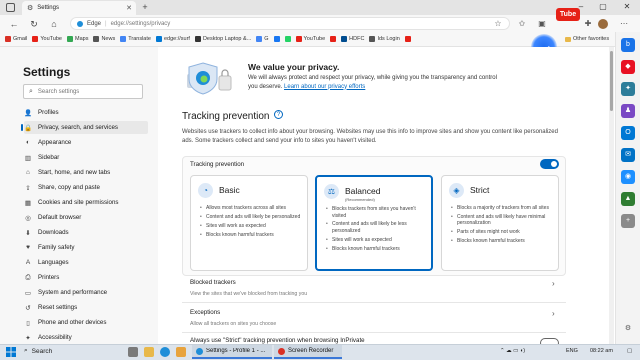 This screenshot has height=360, width=640. Describe the element at coordinates (14, 24) in the screenshot. I see `back-icon: ←` at that location.